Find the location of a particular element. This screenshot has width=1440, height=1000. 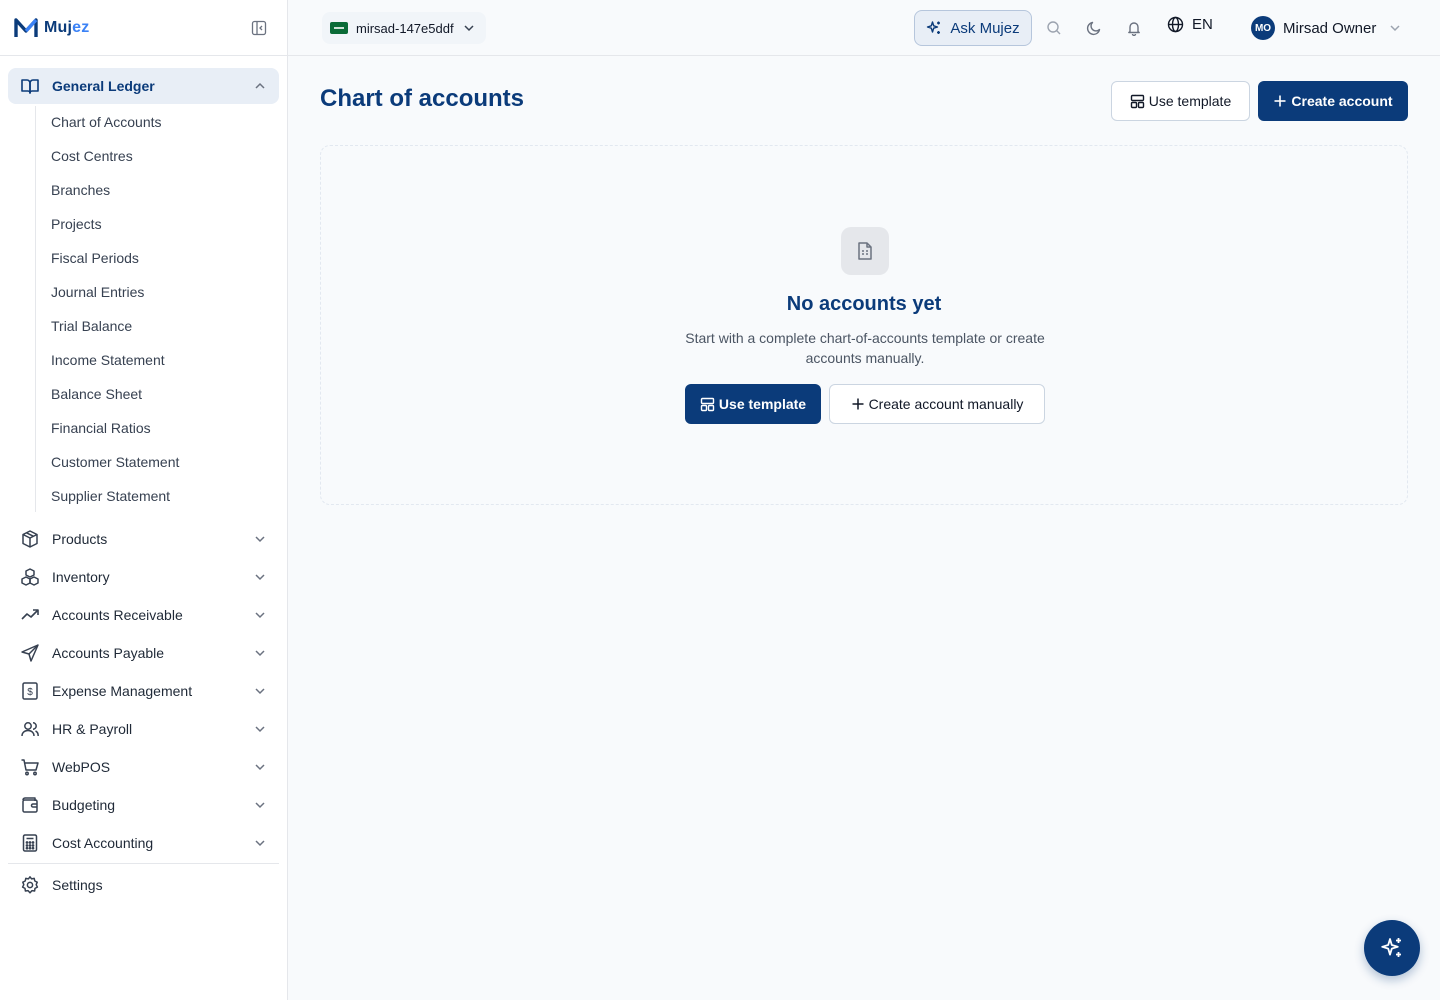

organization-selector: mirsad-147e5ddf is located at coordinates (404, 28).